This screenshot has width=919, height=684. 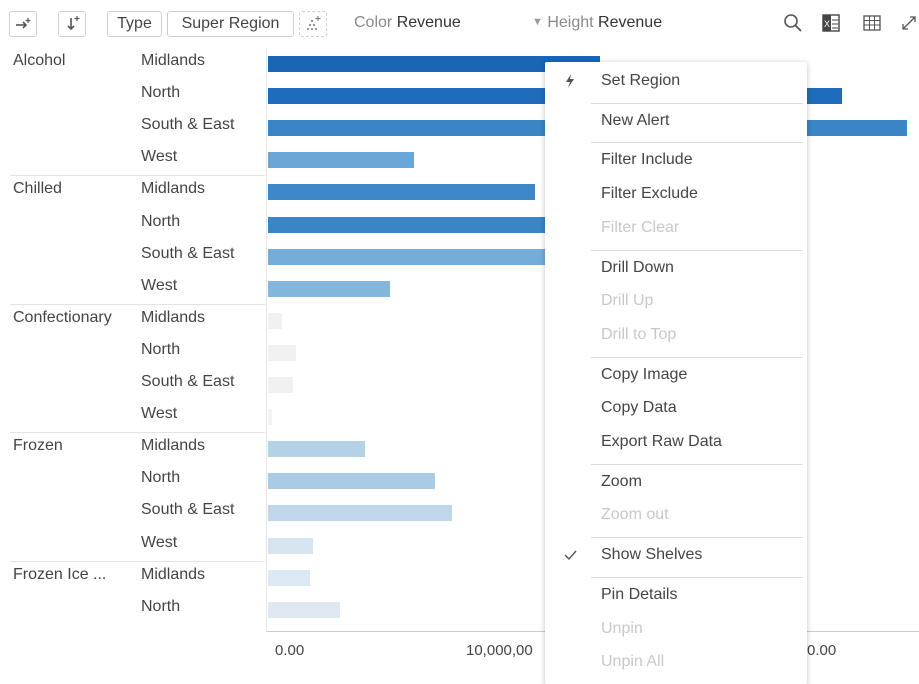 What do you see at coordinates (635, 515) in the screenshot?
I see `menu-item-label: Zoom out` at bounding box center [635, 515].